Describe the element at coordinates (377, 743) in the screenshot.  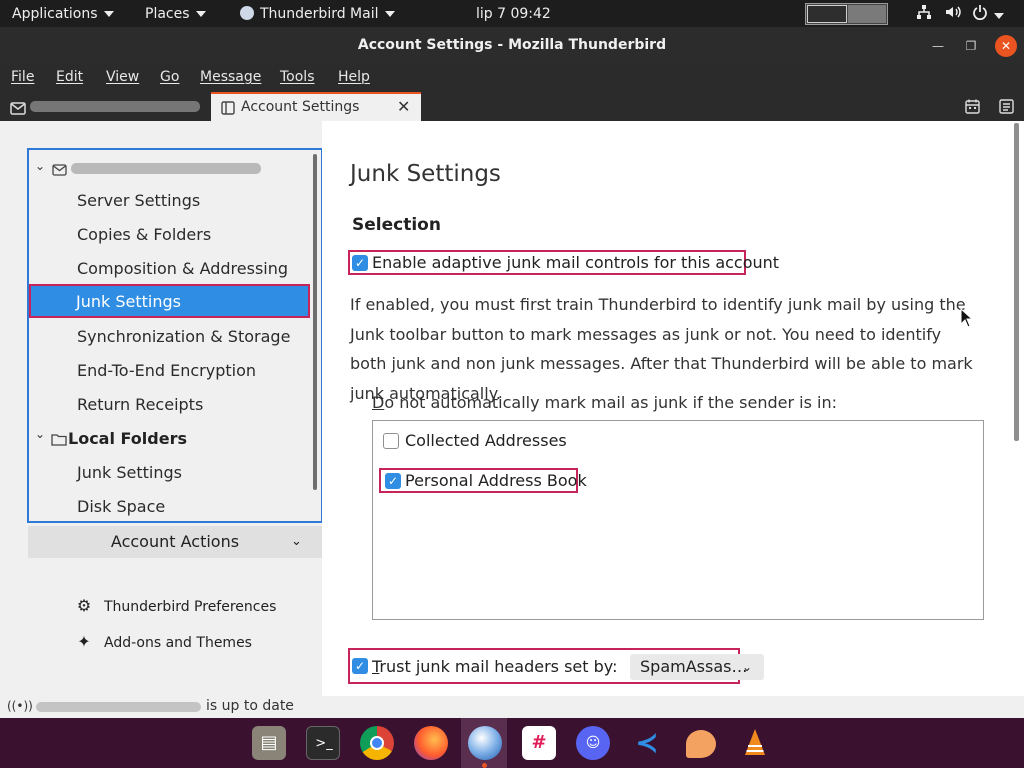
I see `chrome-icon` at that location.